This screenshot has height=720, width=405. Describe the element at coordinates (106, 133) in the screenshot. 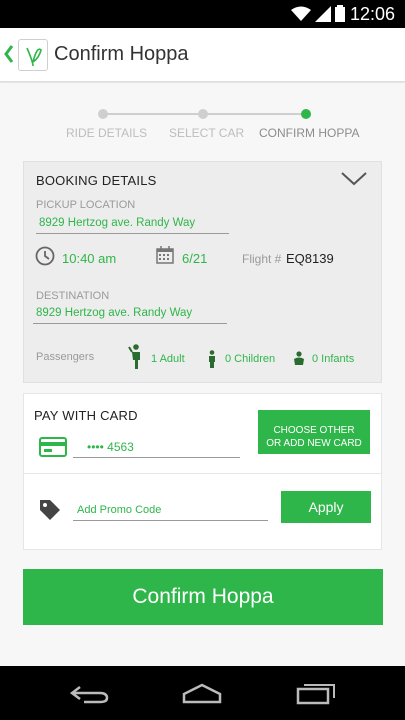

I see `step-label-ride-details: RIDE DETAILS` at that location.